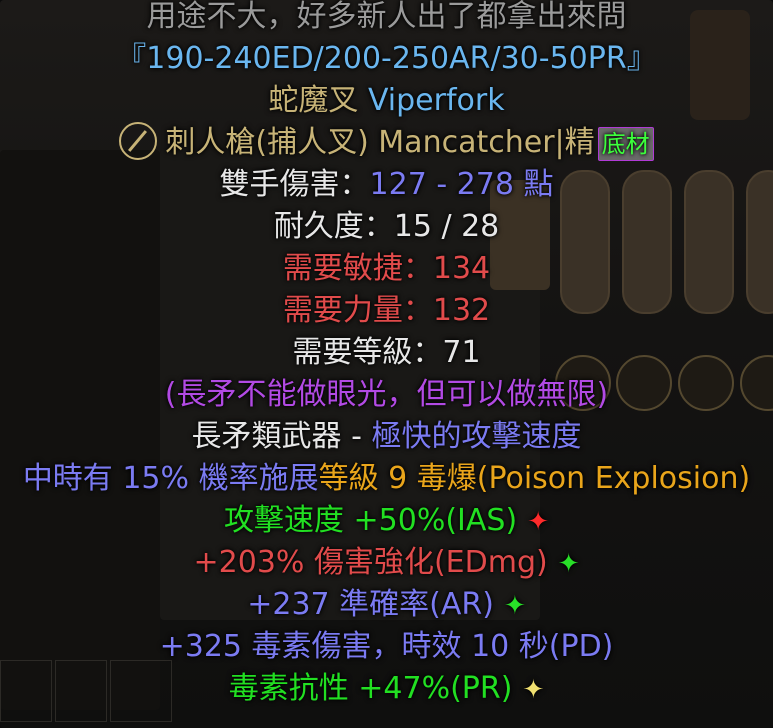 The width and height of the screenshot is (773, 728). What do you see at coordinates (386, 17) in the screenshot?
I see `note-line: 用途不大，好多新人出了都拿出來問` at bounding box center [386, 17].